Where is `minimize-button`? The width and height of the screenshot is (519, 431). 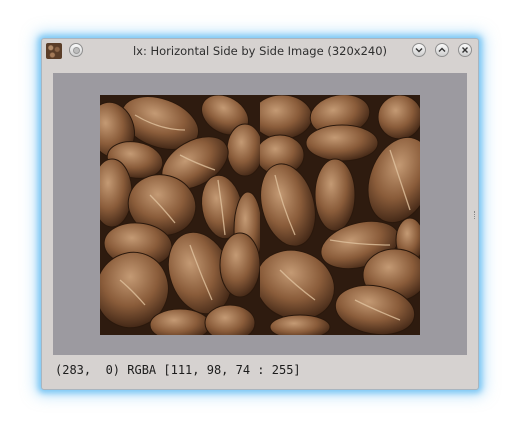 minimize-button is located at coordinates (419, 50).